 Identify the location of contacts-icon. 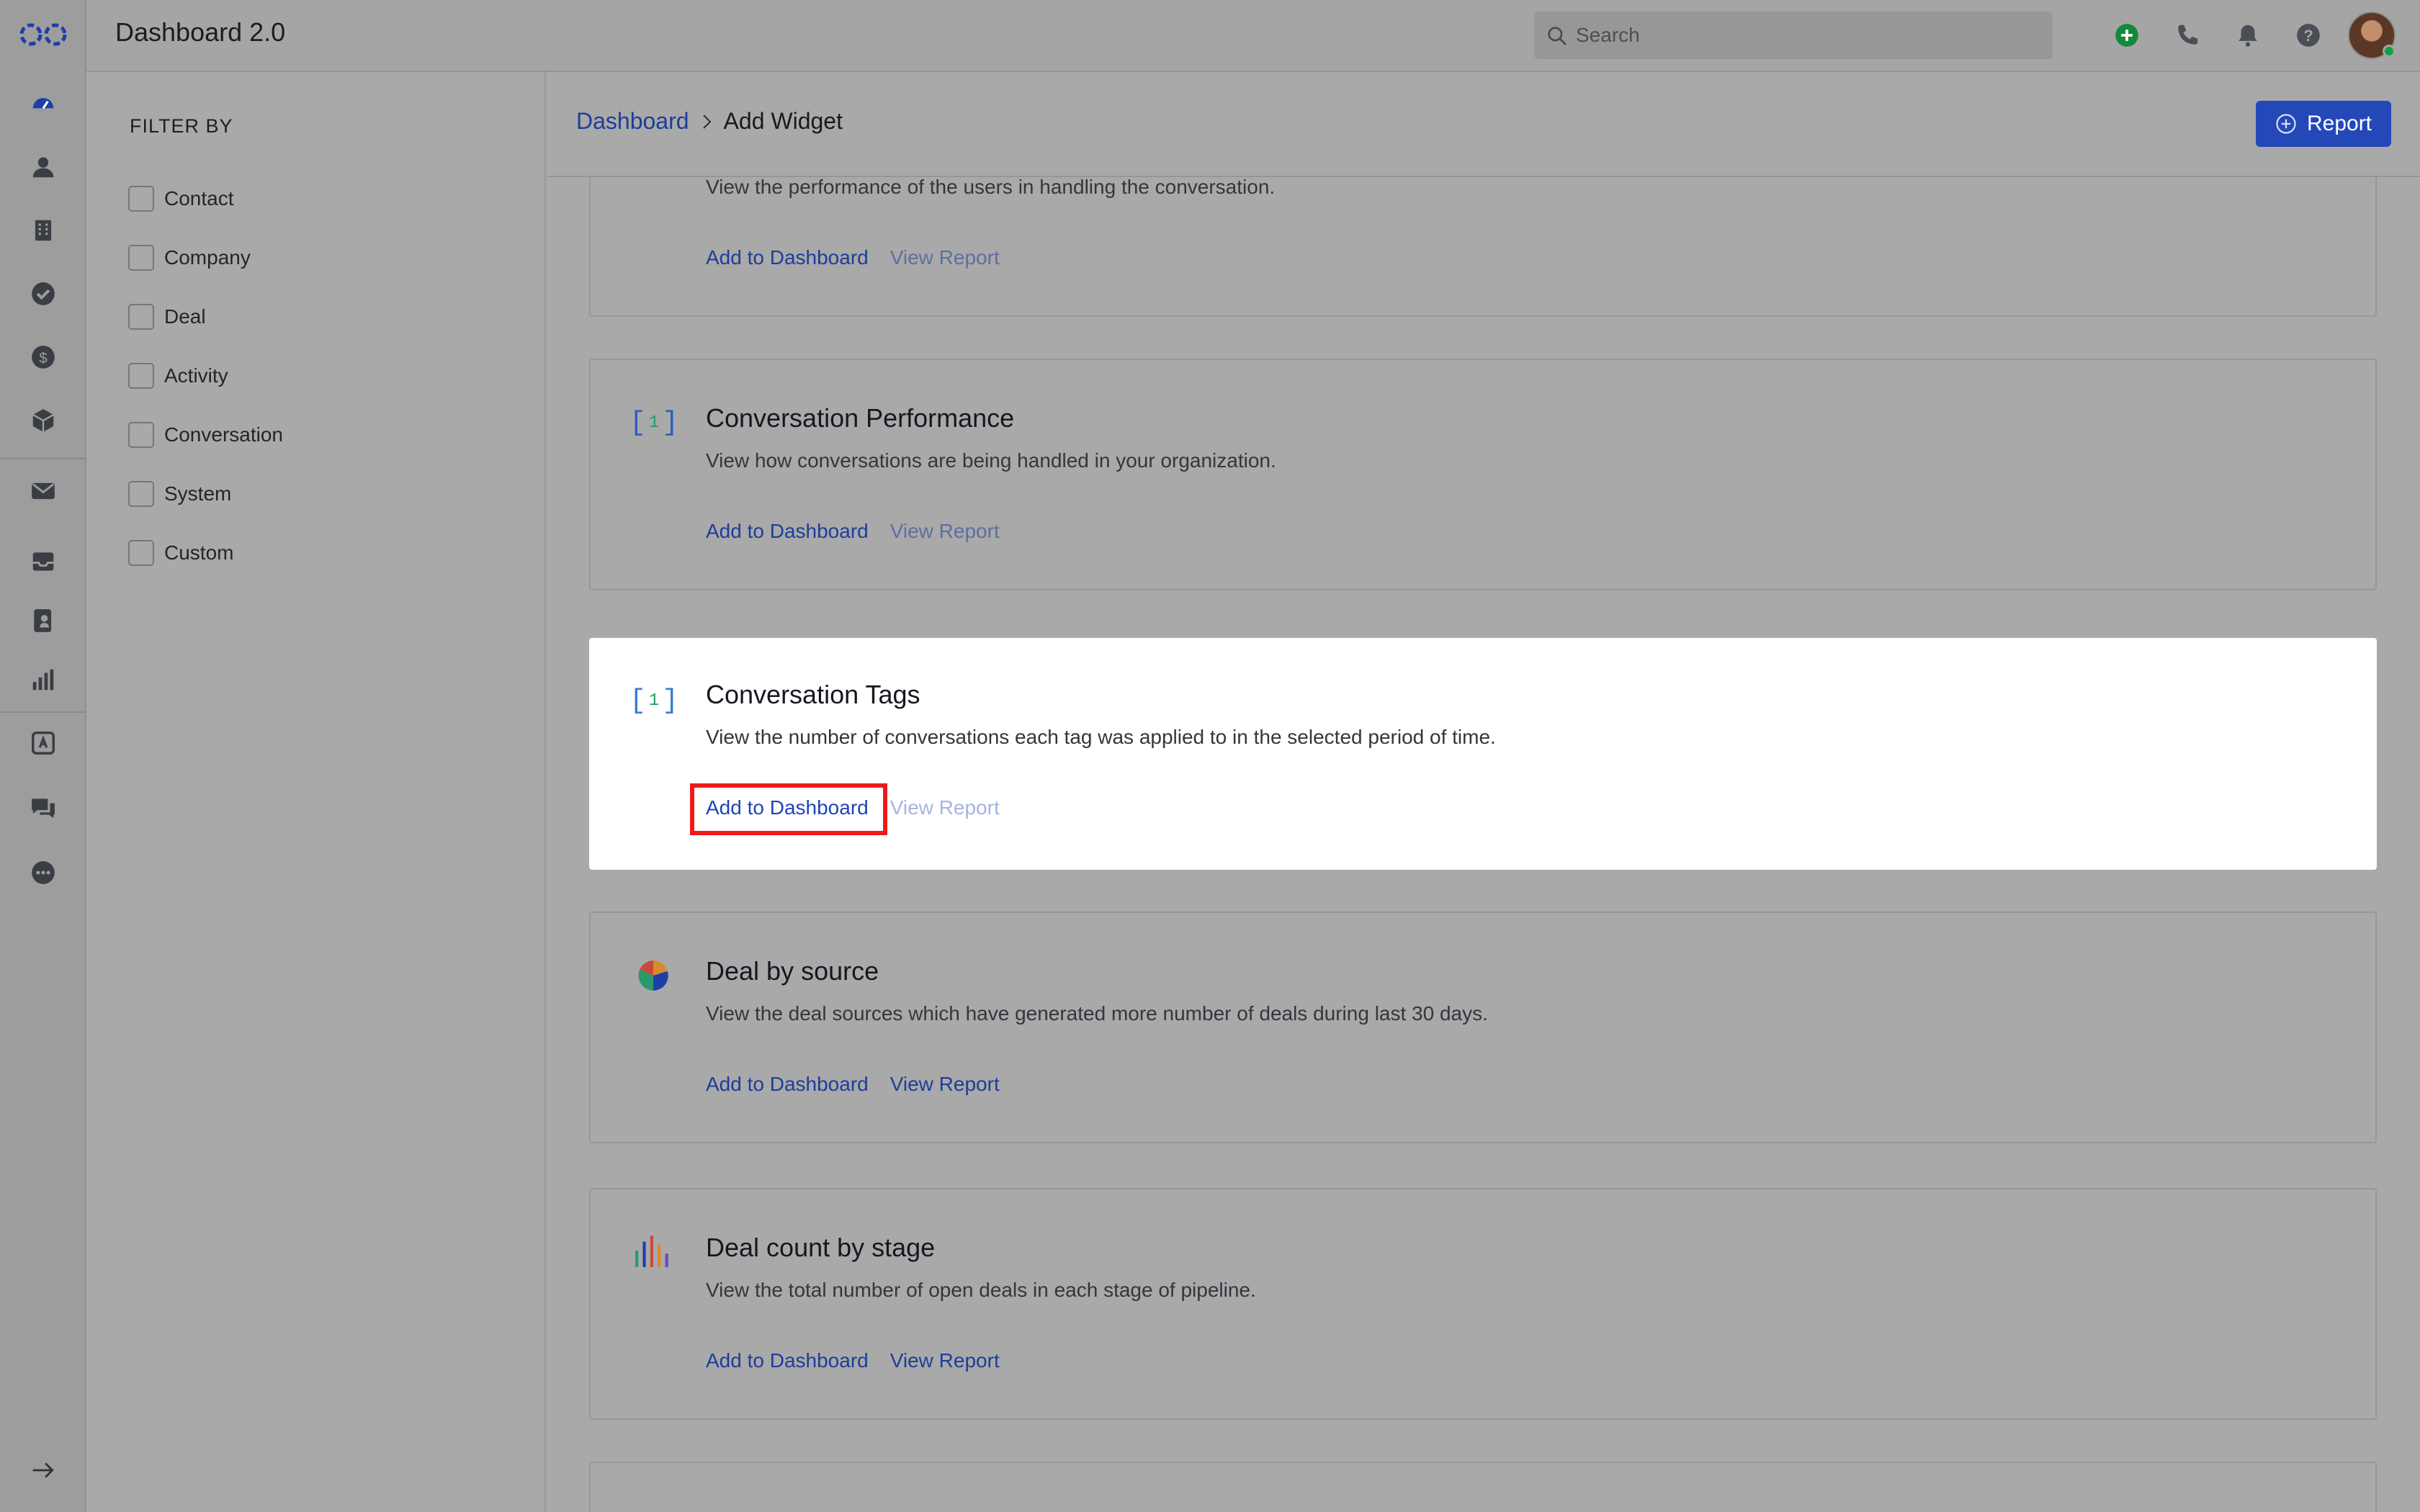
(43, 167).